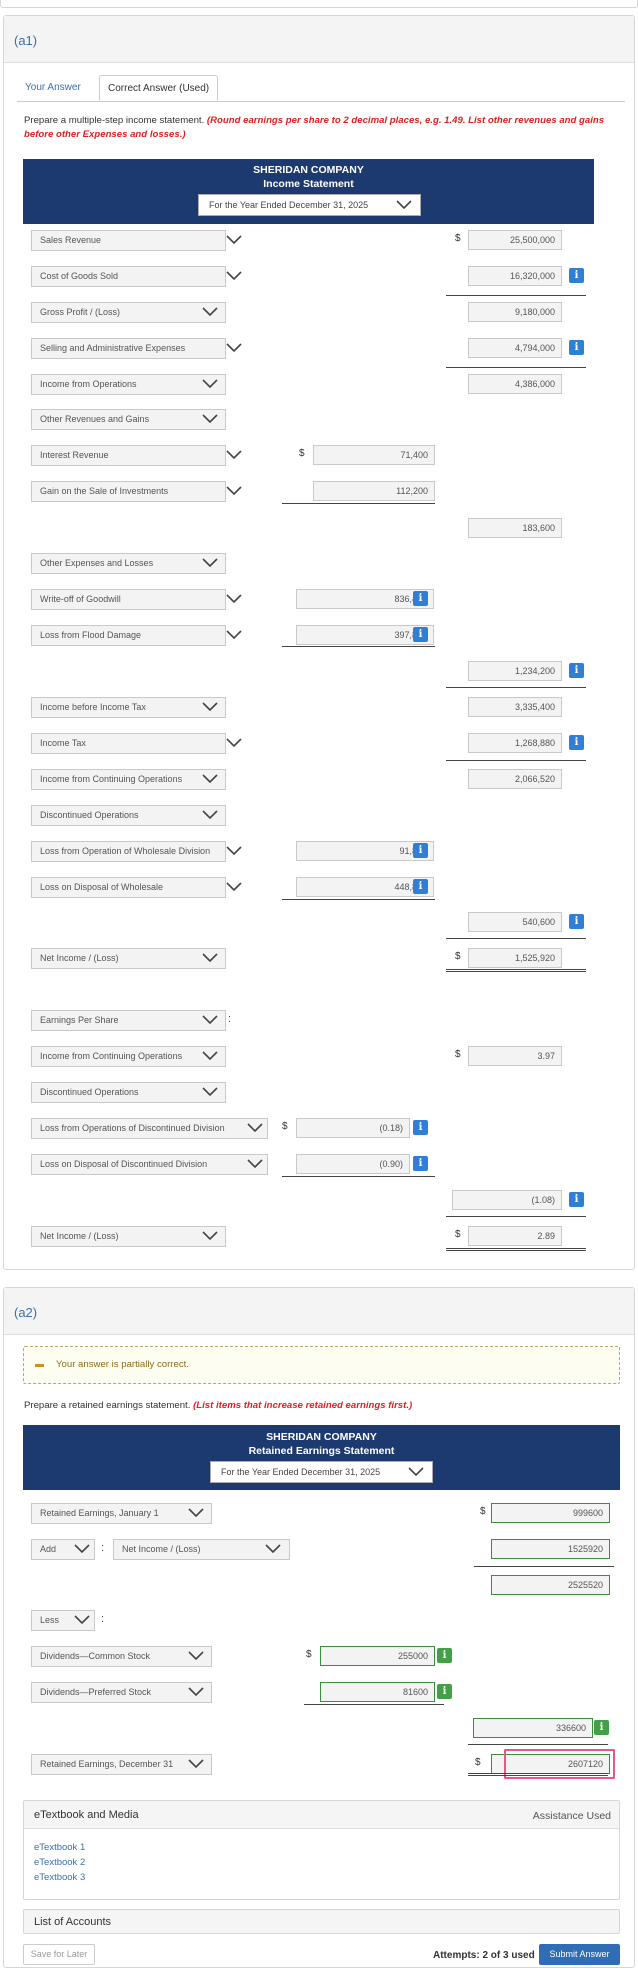 This screenshot has height=1980, width=638. What do you see at coordinates (128, 1020) in the screenshot?
I see `select-eps: Earnings Per Share` at bounding box center [128, 1020].